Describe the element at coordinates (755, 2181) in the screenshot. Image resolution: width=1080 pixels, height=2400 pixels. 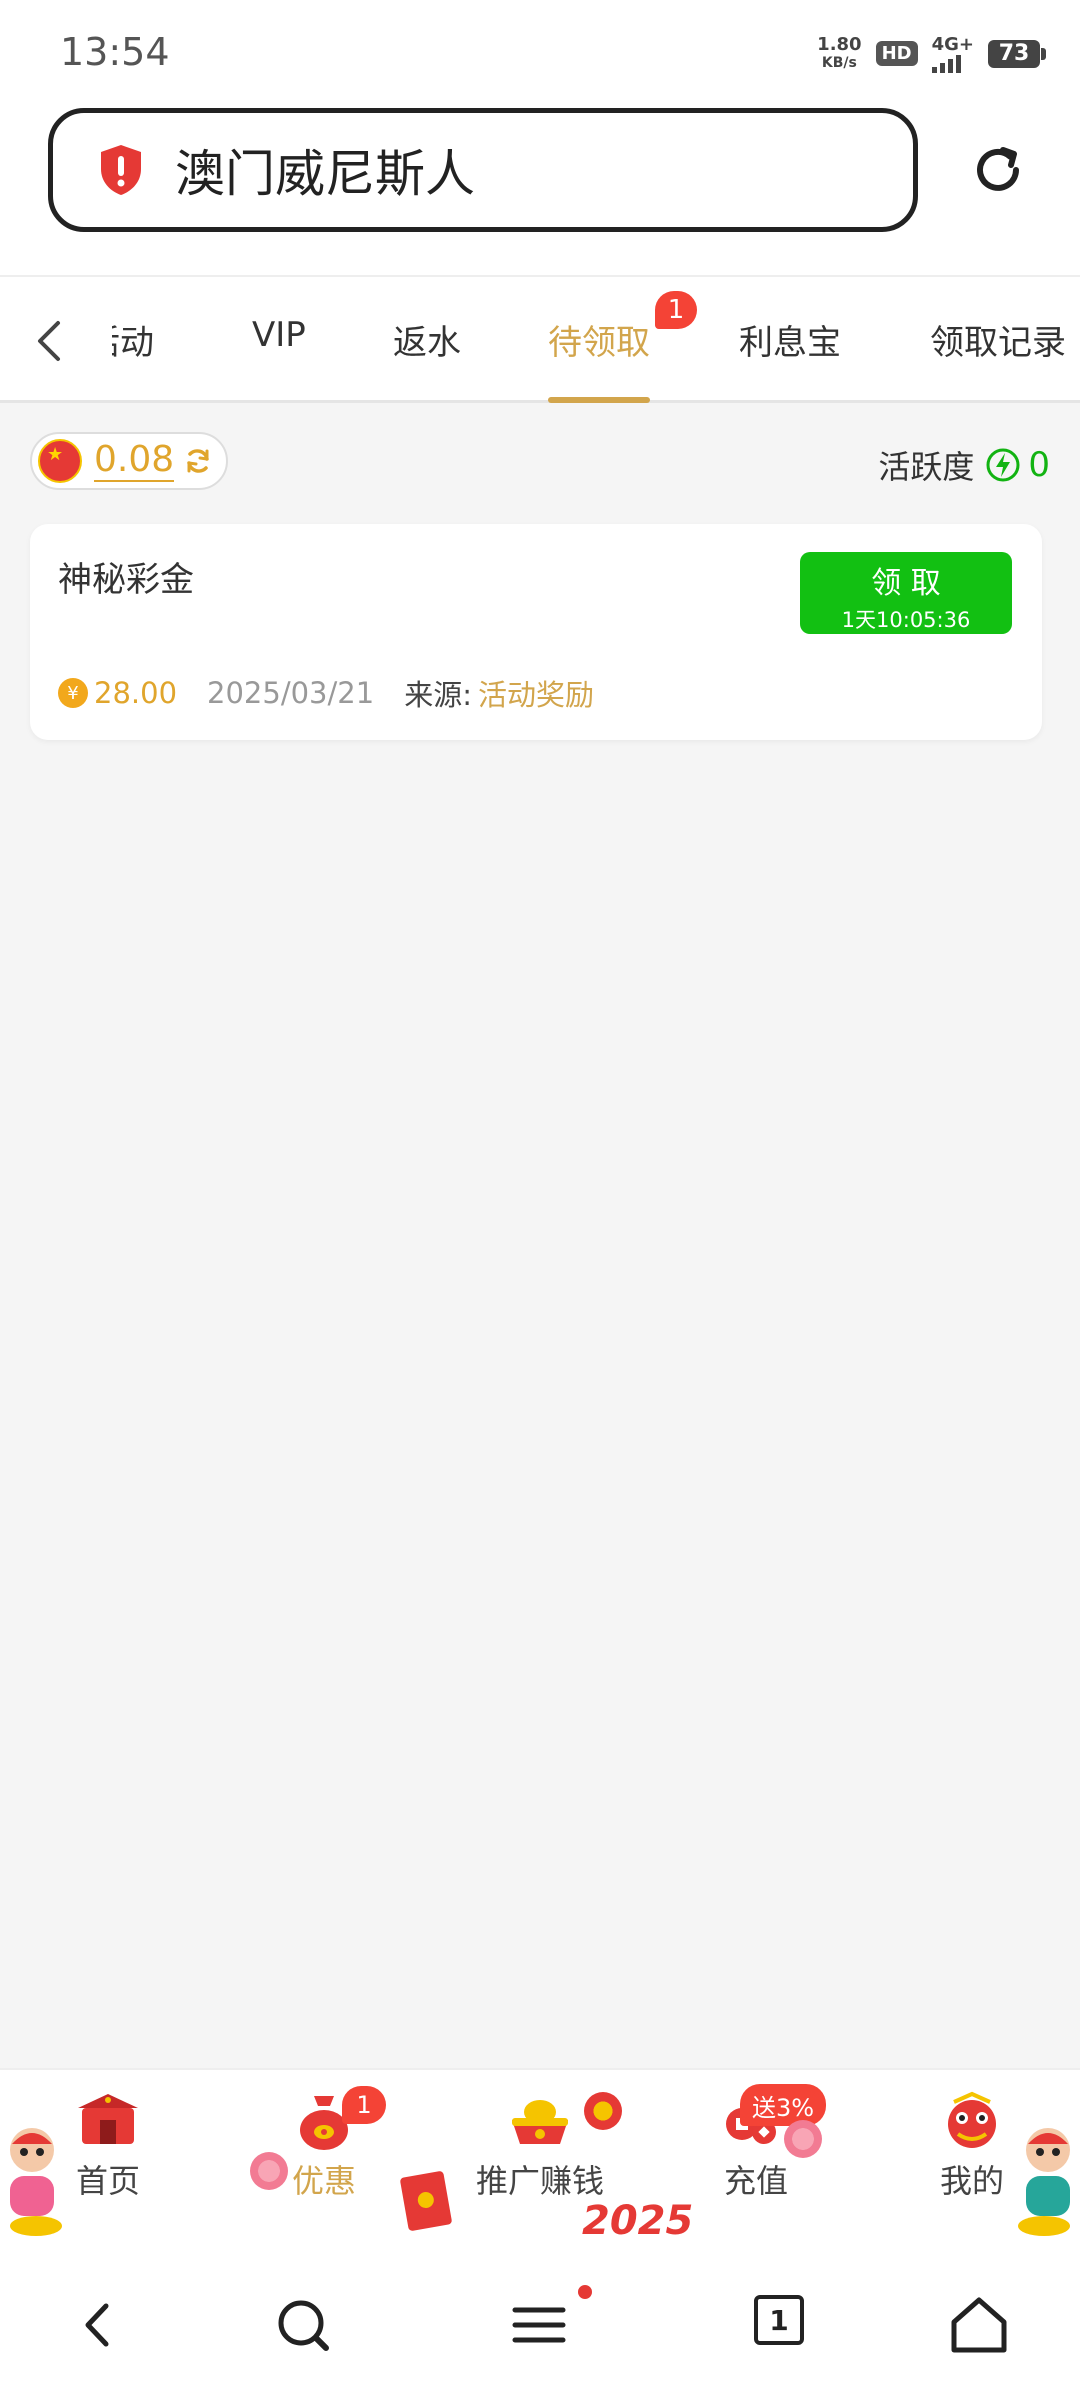
I see `nav-deposit-label: 充值` at that location.